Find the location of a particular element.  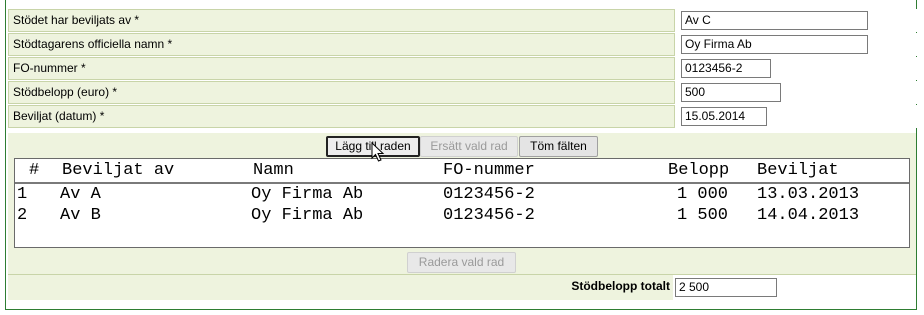

list-header-granted-by: Beviljat av is located at coordinates (118, 170).